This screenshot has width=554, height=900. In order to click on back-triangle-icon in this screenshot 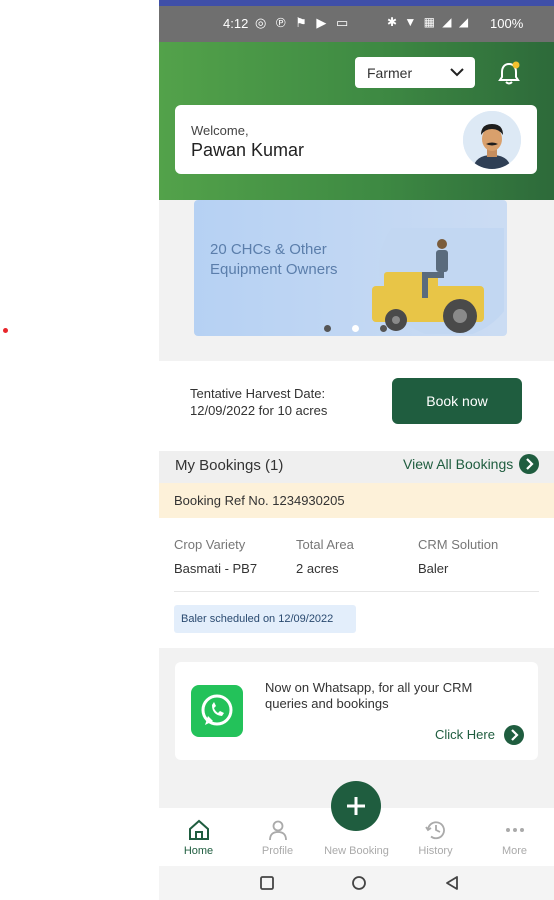, I will do `click(452, 883)`.